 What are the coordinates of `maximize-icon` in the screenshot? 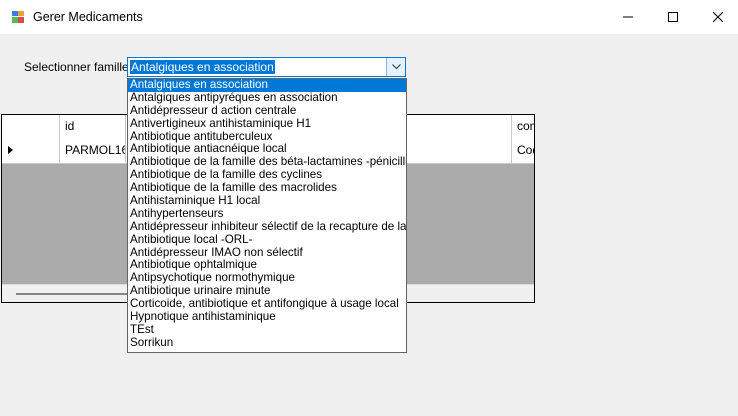 It's located at (673, 17).